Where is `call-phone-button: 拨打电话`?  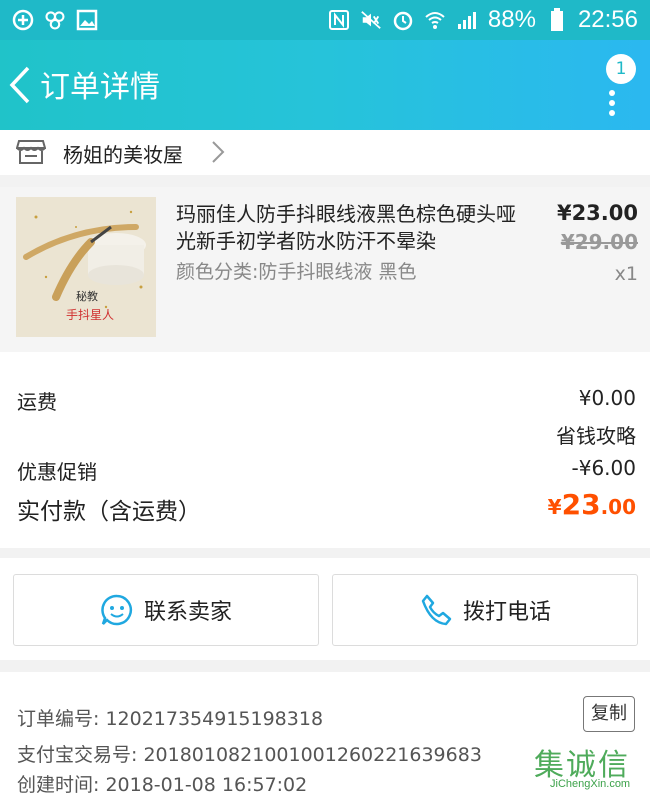 call-phone-button: 拨打电话 is located at coordinates (485, 610).